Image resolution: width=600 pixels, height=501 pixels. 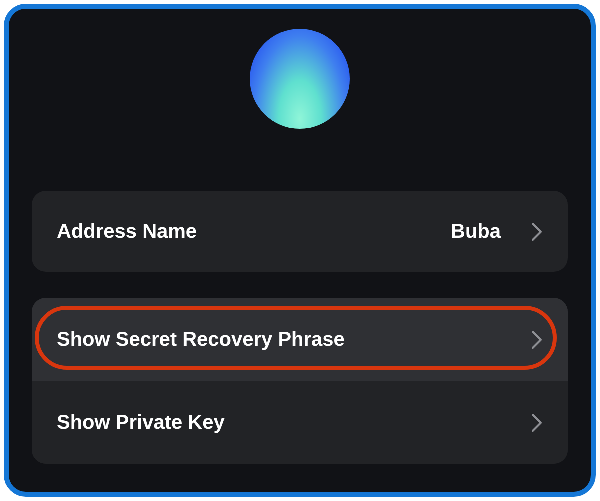 What do you see at coordinates (476, 232) in the screenshot?
I see `address-name-value: Buba` at bounding box center [476, 232].